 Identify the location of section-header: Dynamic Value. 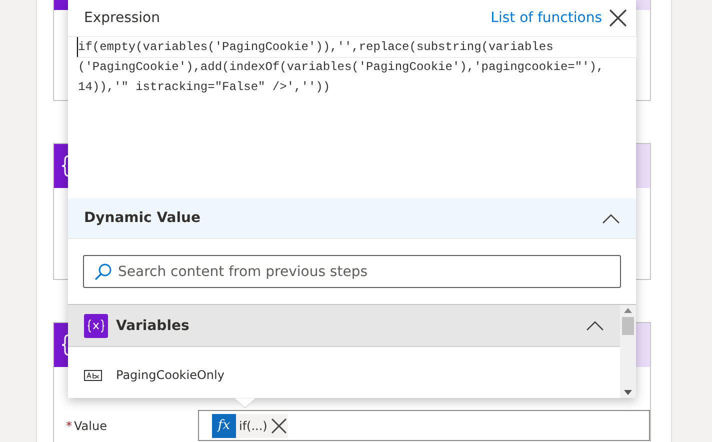
(352, 218).